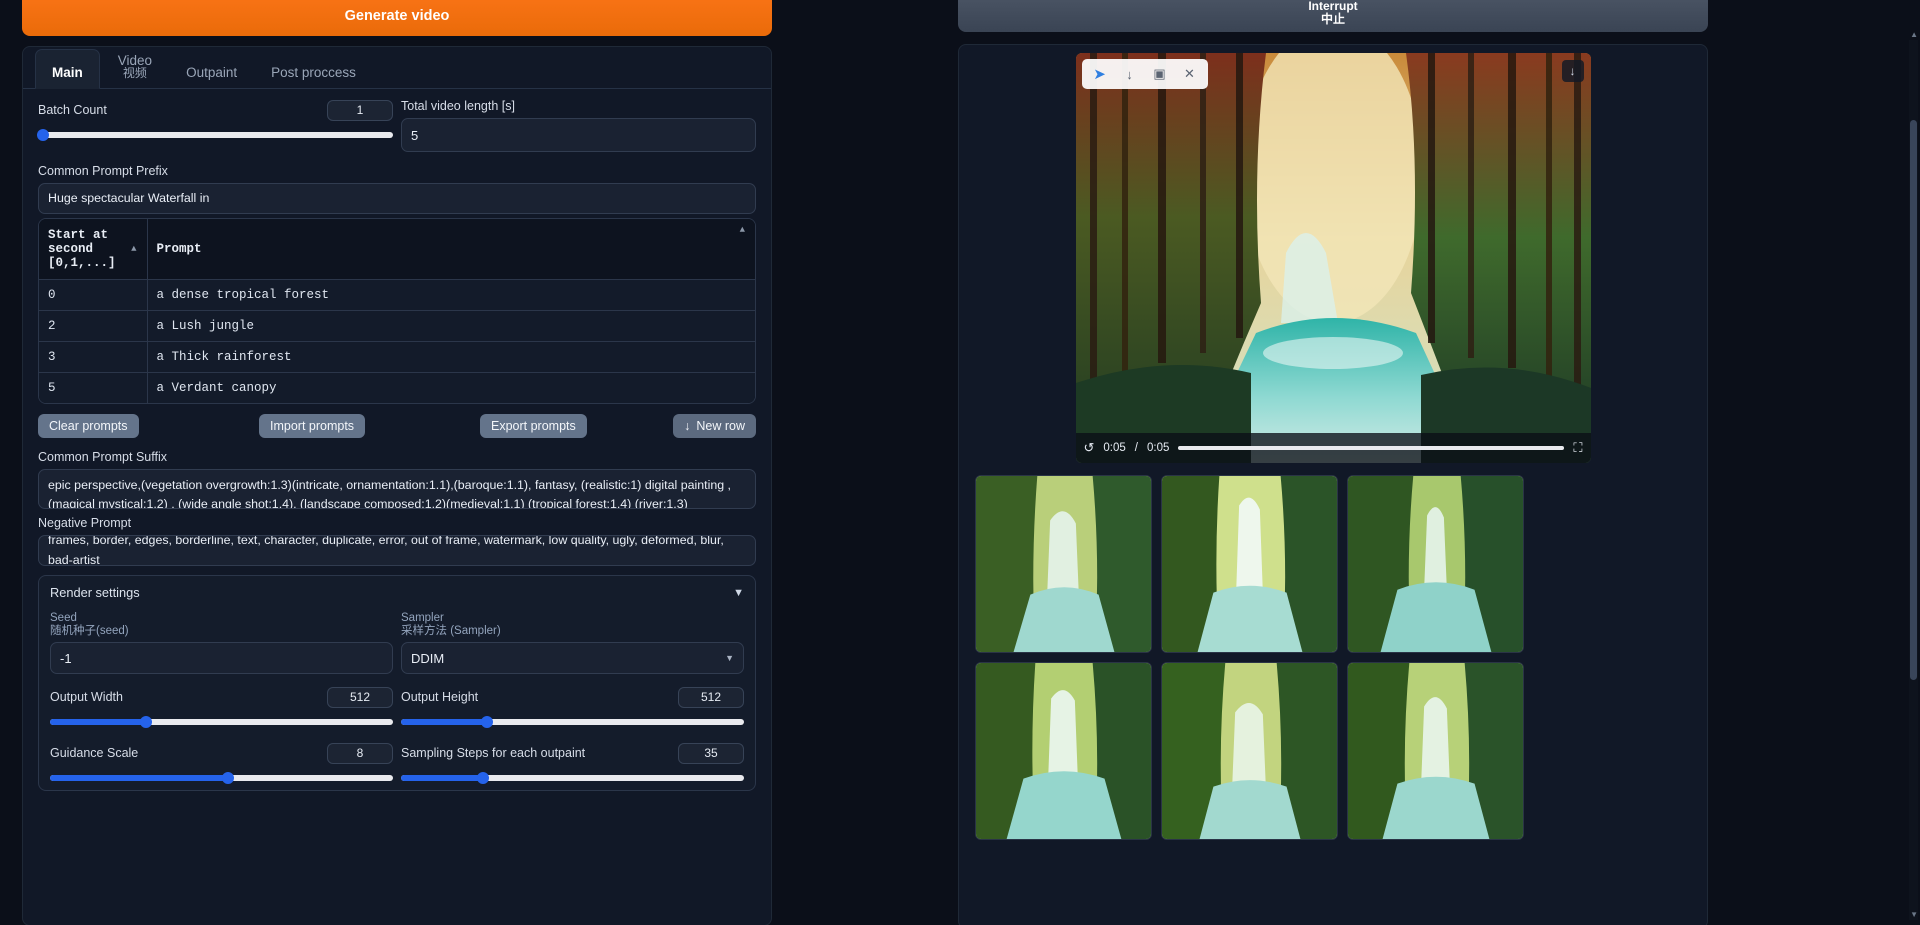 This screenshot has height=925, width=1920. What do you see at coordinates (1371, 448) in the screenshot?
I see `video-progress-bar` at bounding box center [1371, 448].